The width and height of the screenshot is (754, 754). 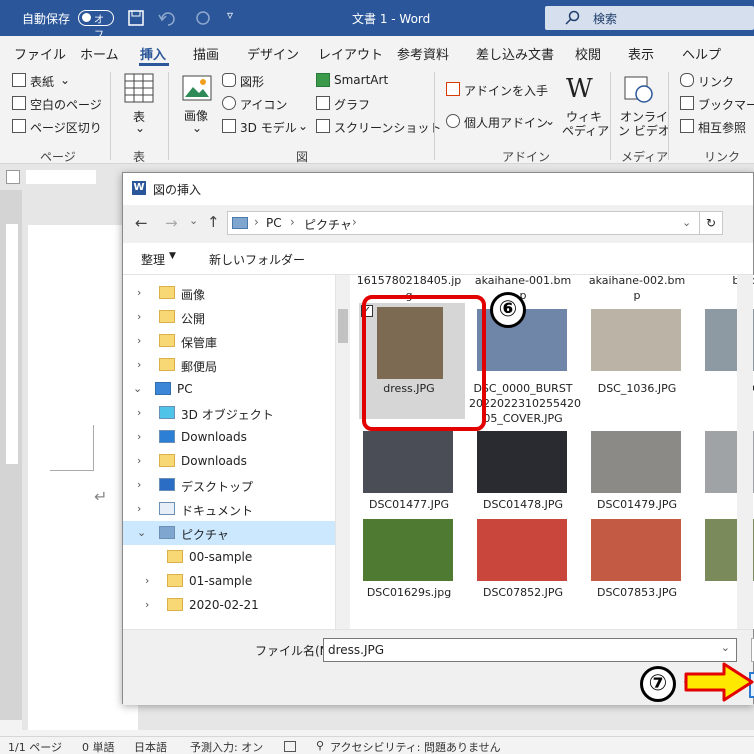 I want to click on nav-item: ⌄ PC, so click(x=229, y=389).